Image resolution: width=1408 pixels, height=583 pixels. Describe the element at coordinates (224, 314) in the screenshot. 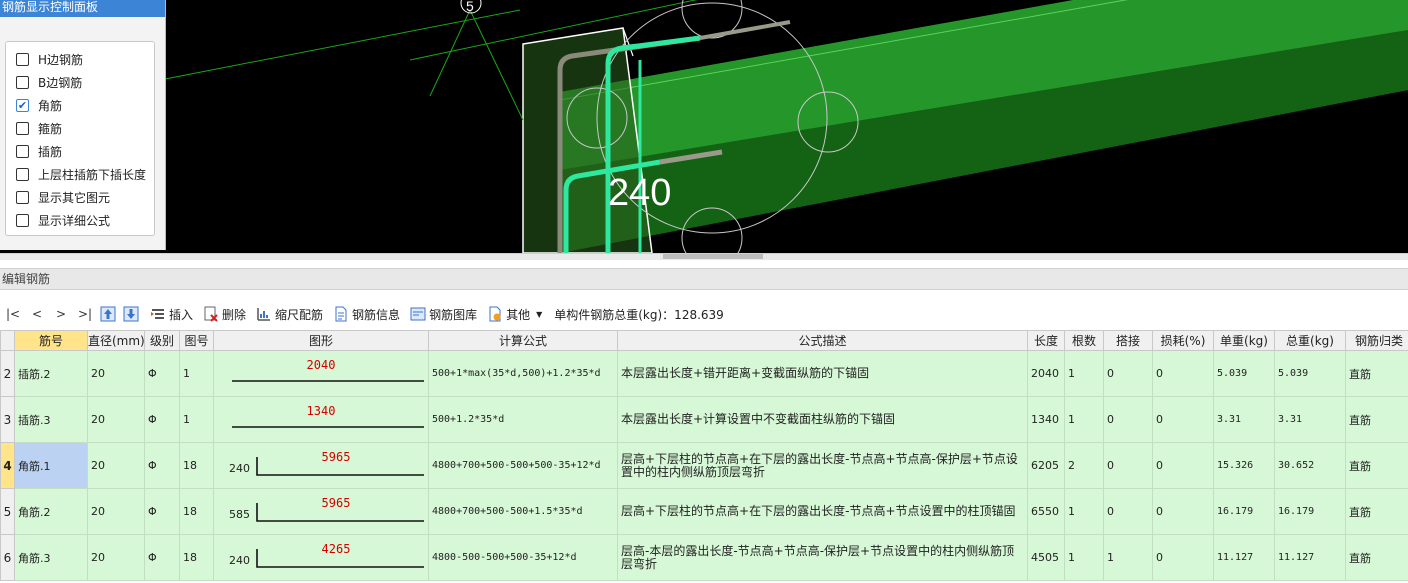

I see `delete-button: 删除` at that location.